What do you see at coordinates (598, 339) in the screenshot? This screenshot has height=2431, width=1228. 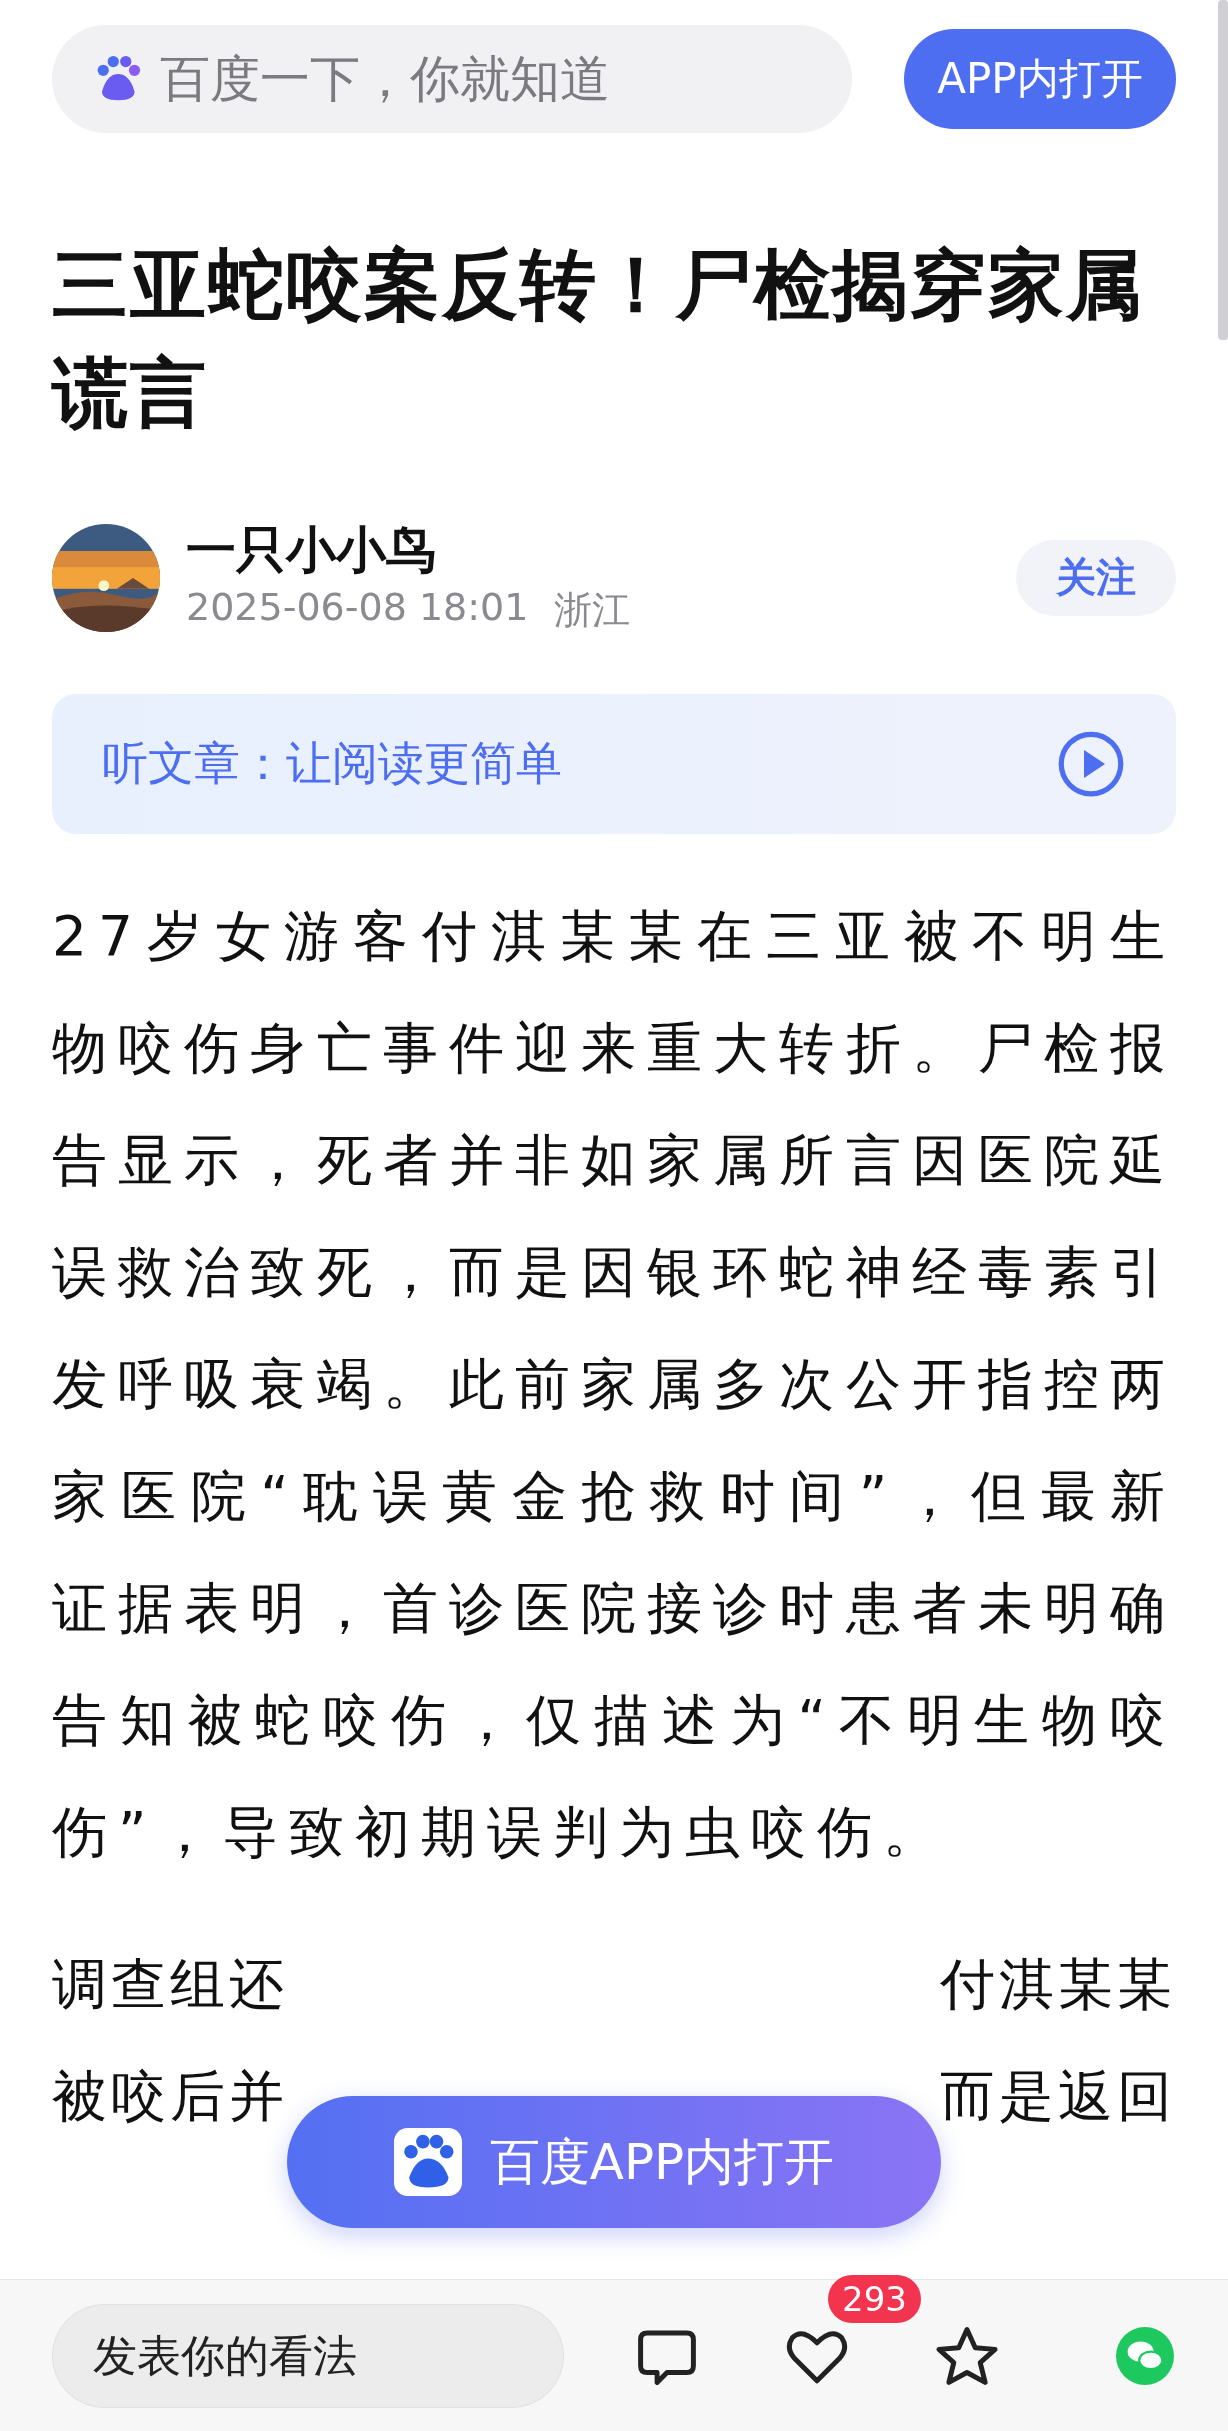 I see `article-title: 三亚蛇咬案反转！尸检揭穿家属谎言` at bounding box center [598, 339].